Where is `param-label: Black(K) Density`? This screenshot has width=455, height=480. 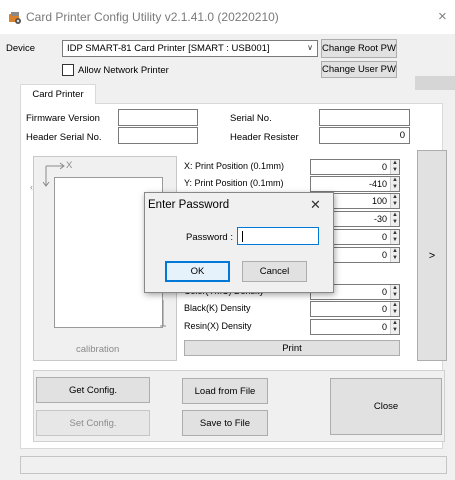
param-label: Black(K) Density is located at coordinates (217, 308).